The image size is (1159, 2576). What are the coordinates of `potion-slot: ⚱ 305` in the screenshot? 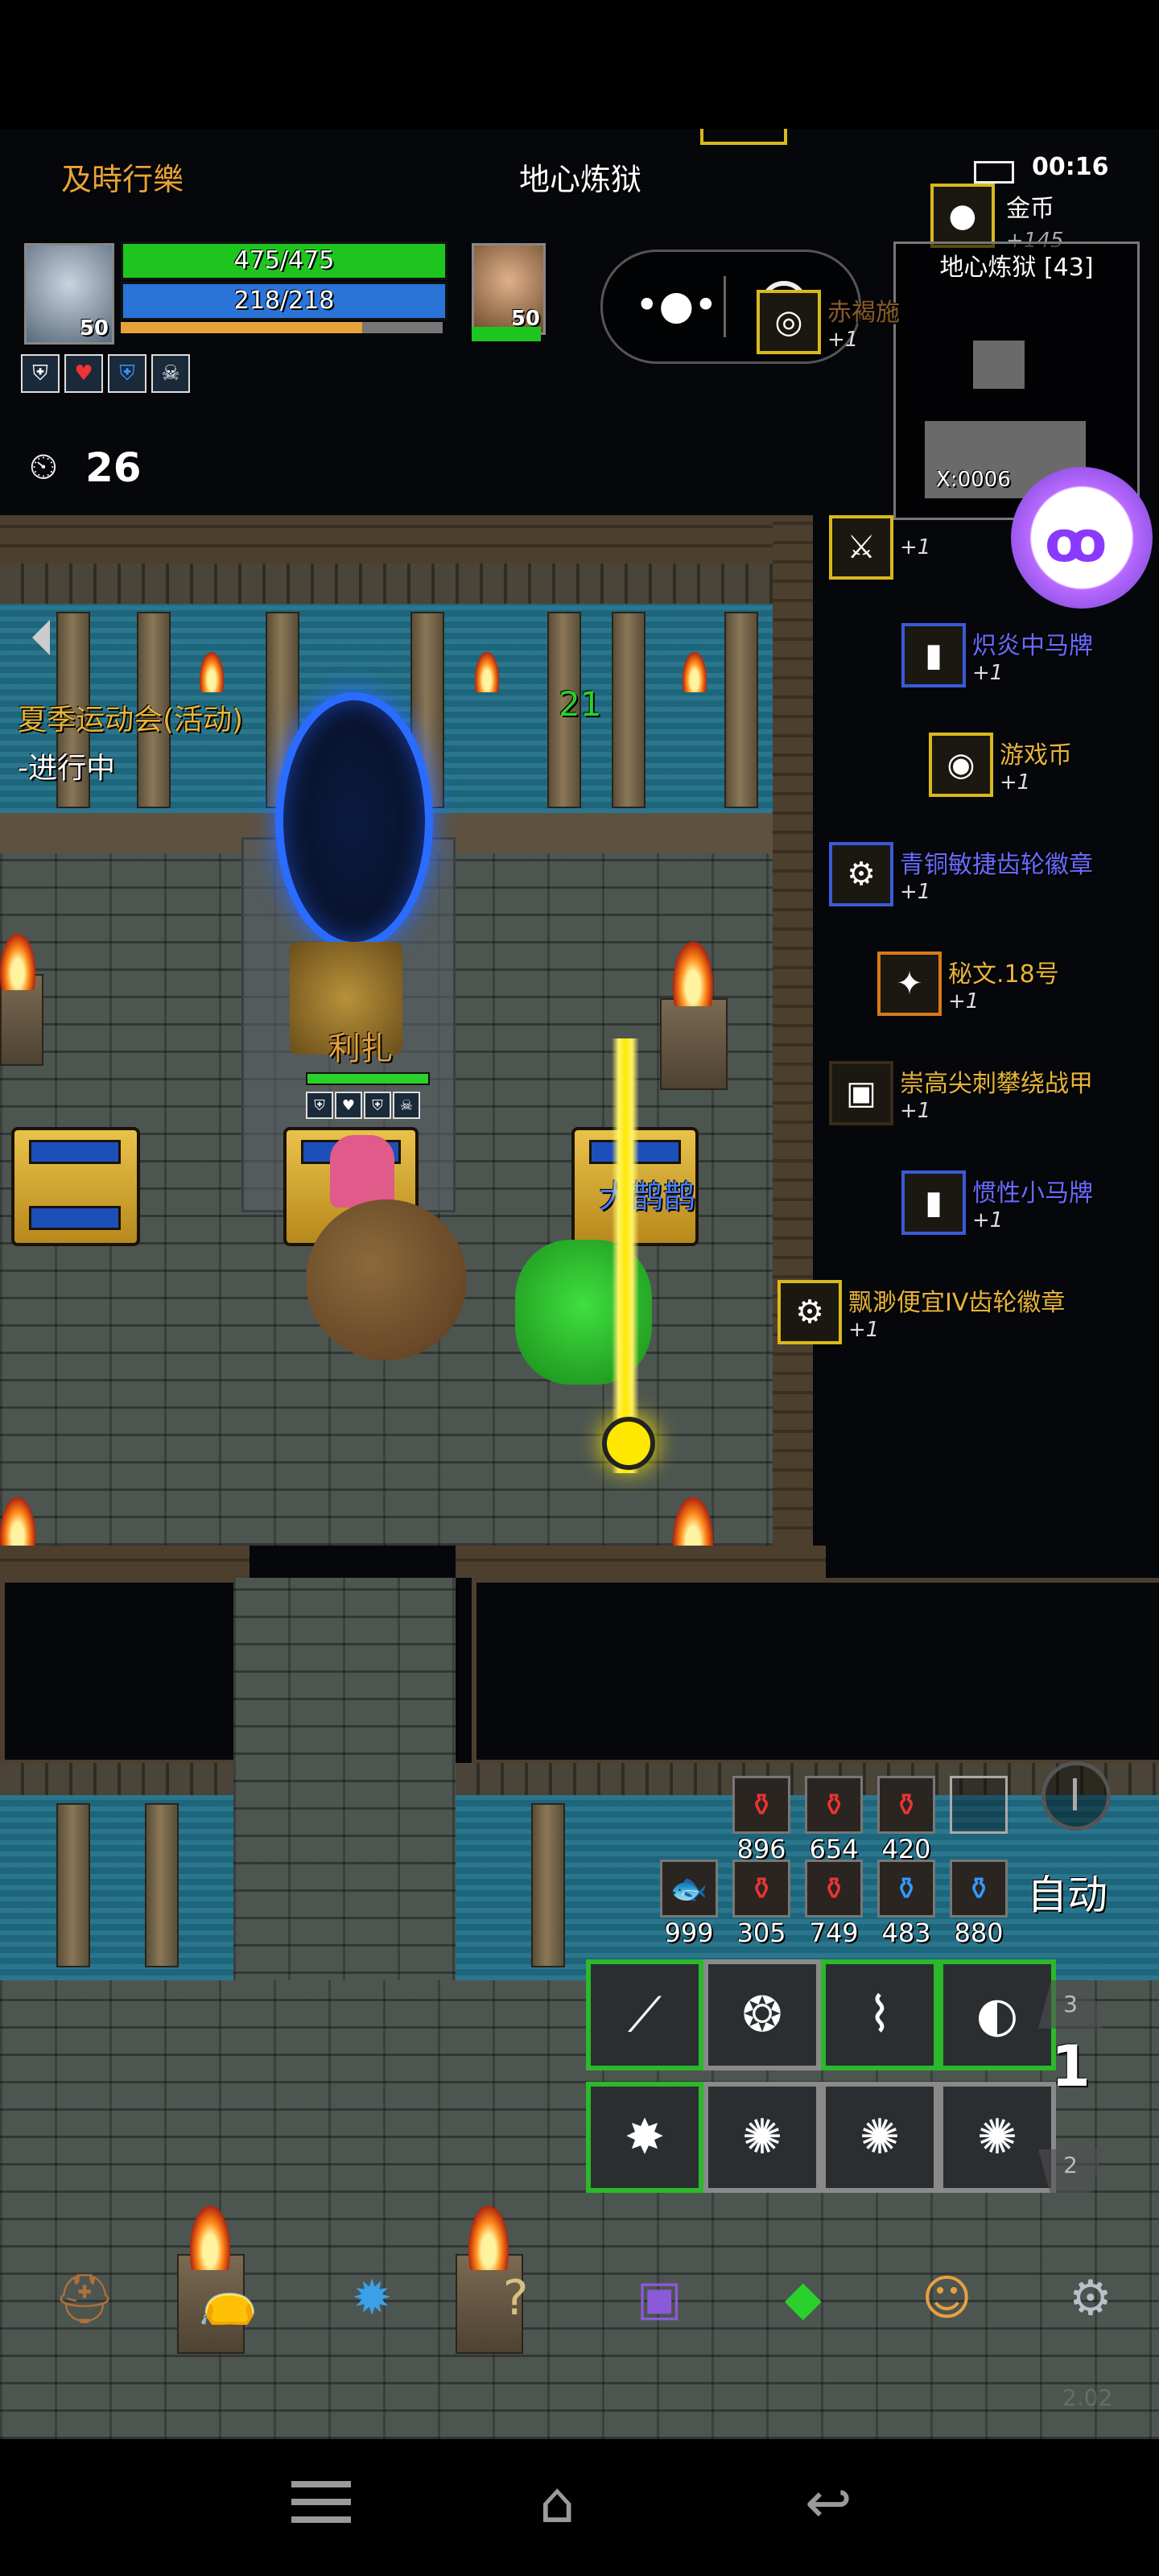 It's located at (761, 1904).